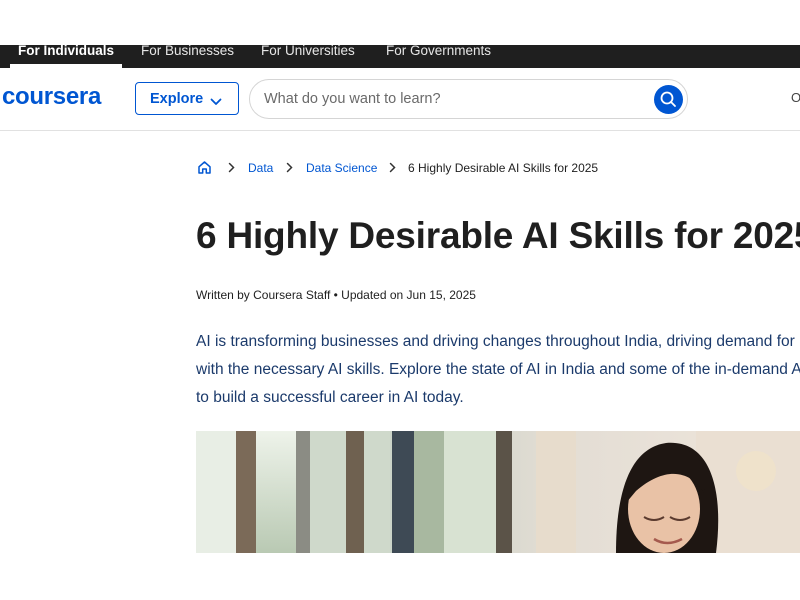 The height and width of the screenshot is (600, 800). Describe the element at coordinates (204, 169) in the screenshot. I see `home-icon` at that location.